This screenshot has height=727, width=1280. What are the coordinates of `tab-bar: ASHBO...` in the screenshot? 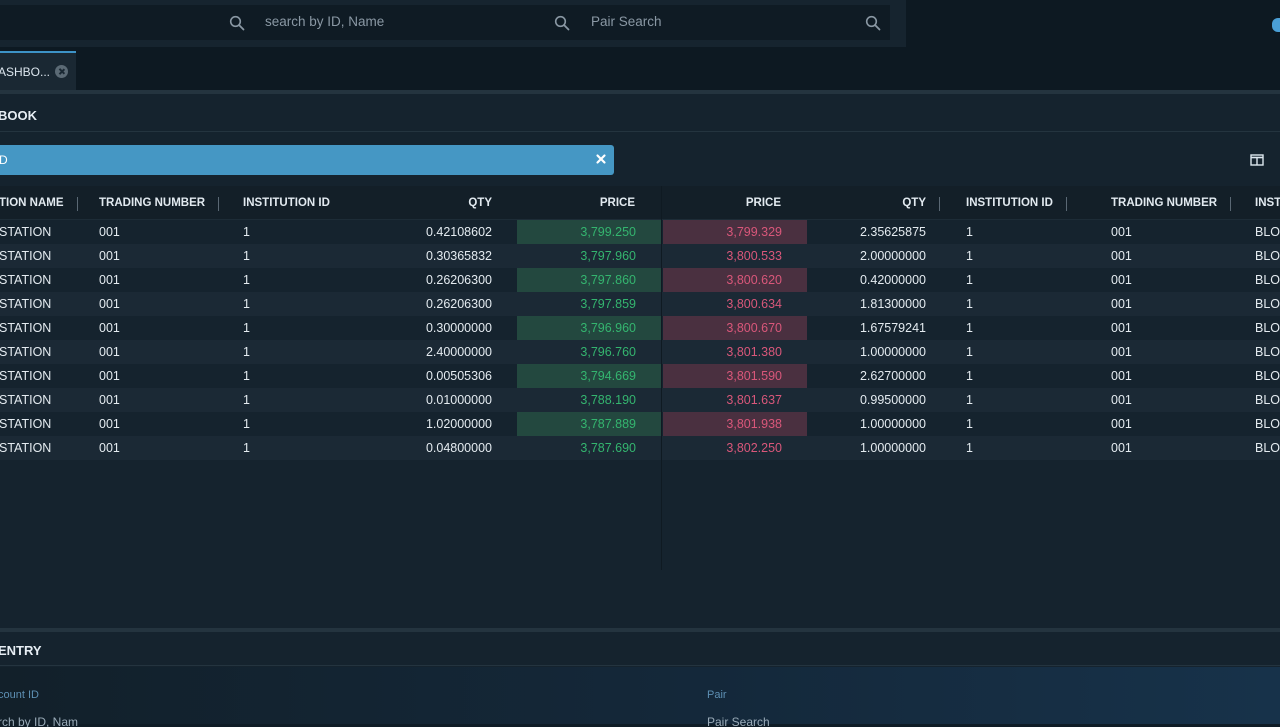 It's located at (640, 69).